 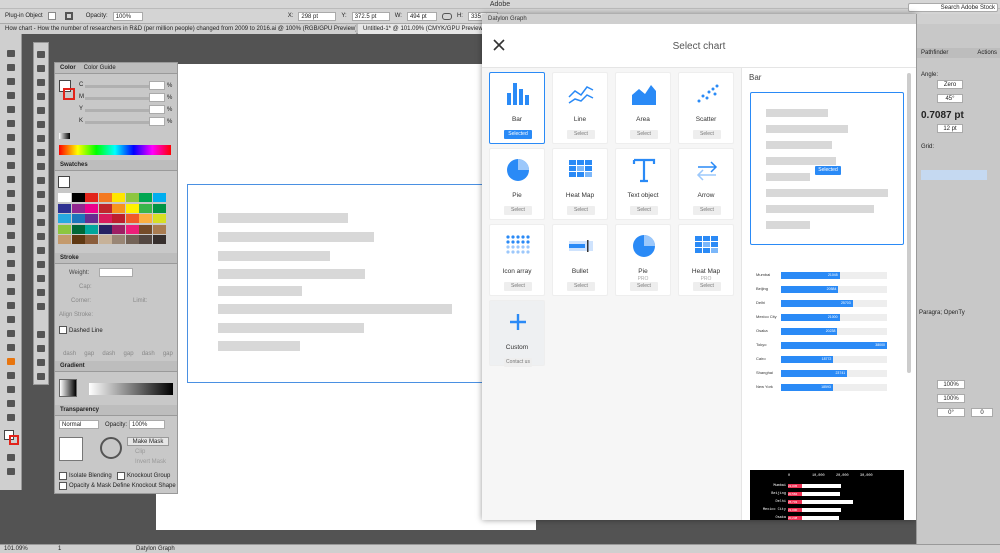 I want to click on y-field: 372.5 pt, so click(x=370, y=16).